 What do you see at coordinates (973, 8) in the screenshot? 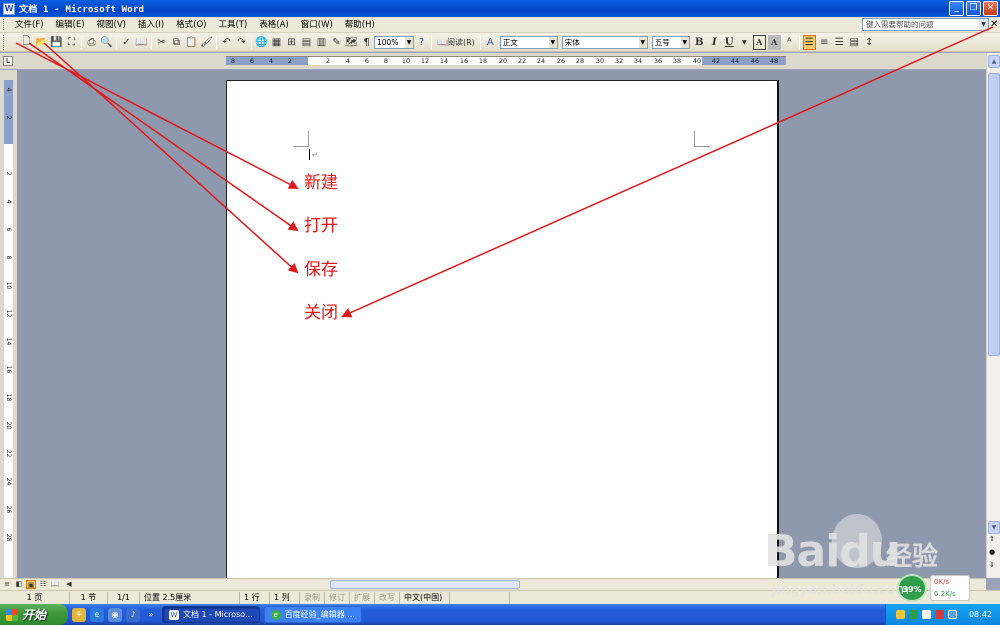
I see `restore-button: ❐` at bounding box center [973, 8].